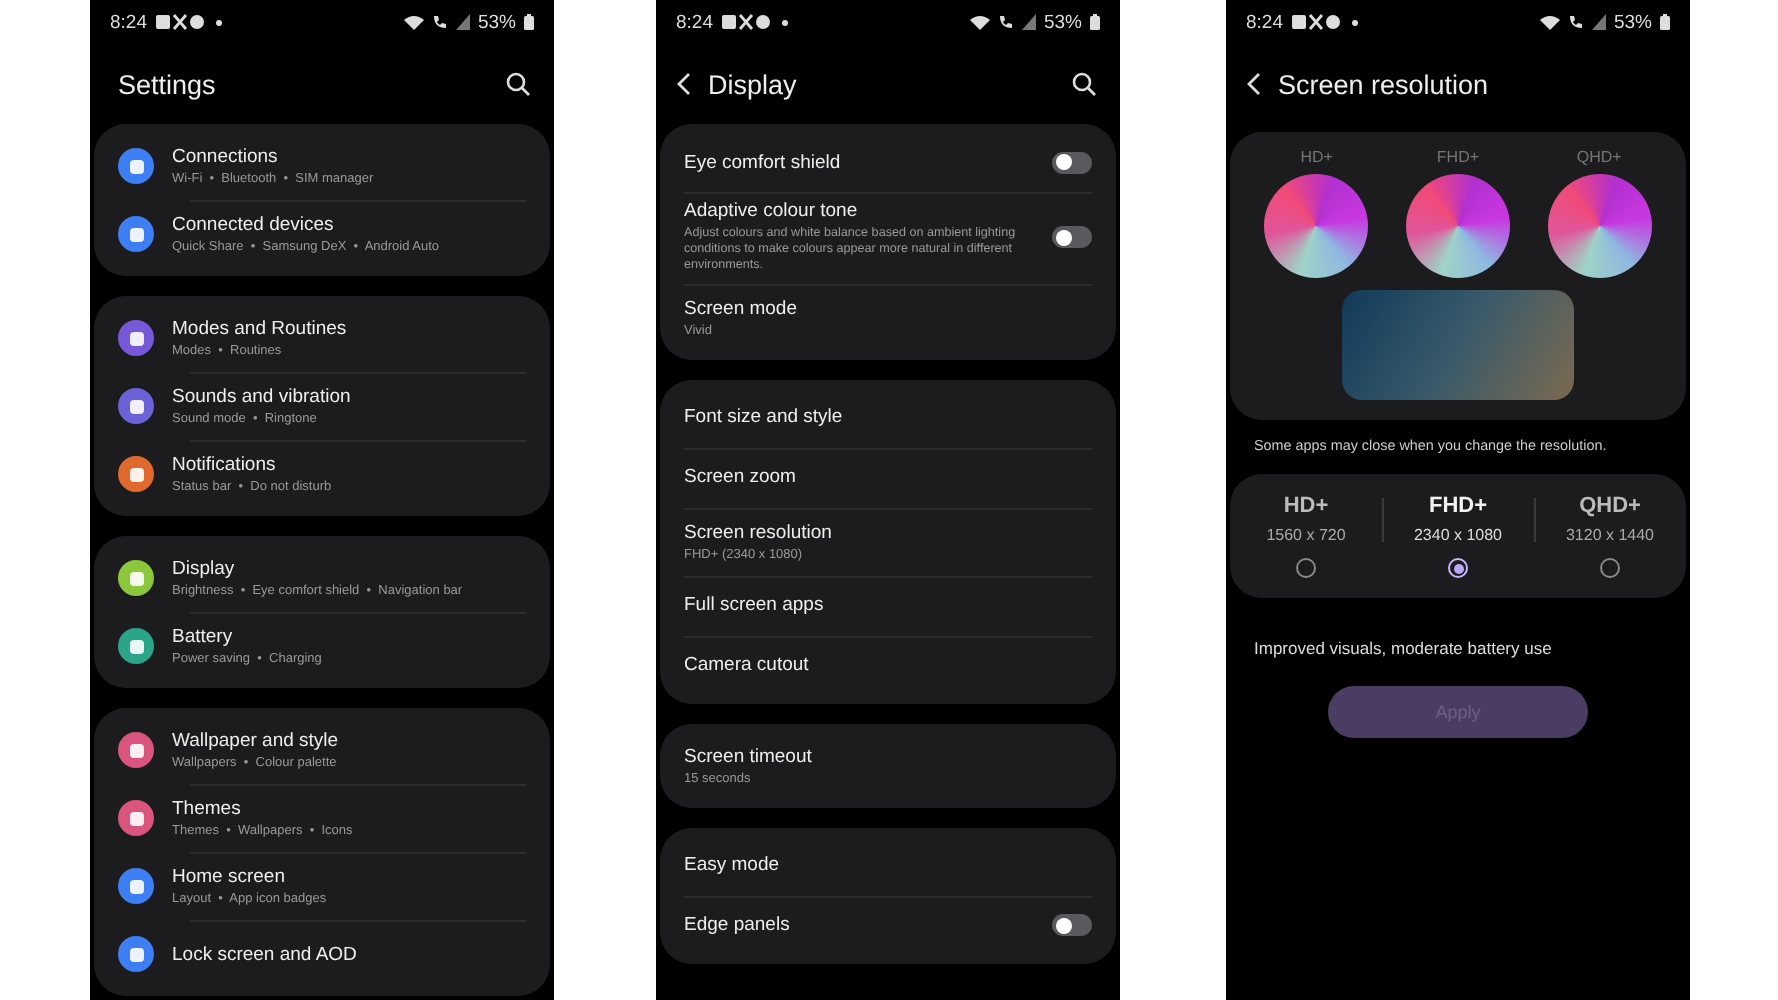 Image resolution: width=1778 pixels, height=1000 pixels. What do you see at coordinates (888, 417) in the screenshot?
I see `settings-item: Font size and style` at bounding box center [888, 417].